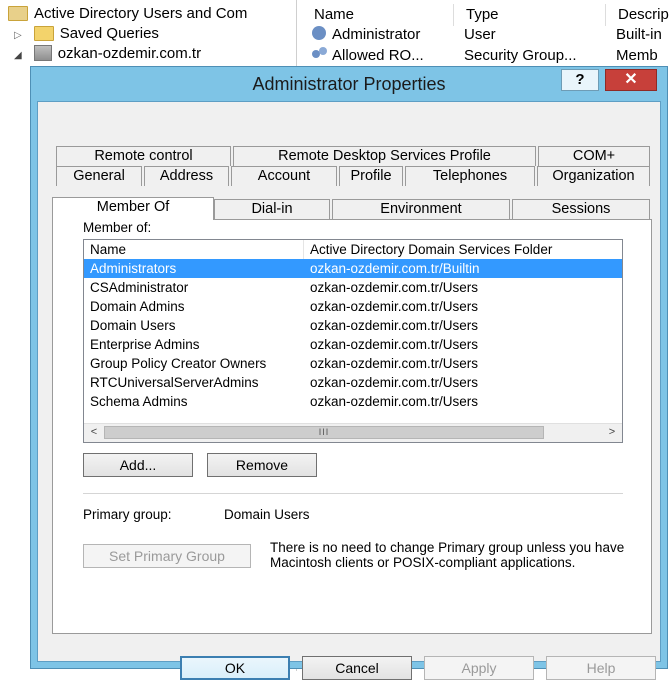 This screenshot has width=670, height=680. Describe the element at coordinates (133, 325) in the screenshot. I see `group-name: Domain Users` at that location.